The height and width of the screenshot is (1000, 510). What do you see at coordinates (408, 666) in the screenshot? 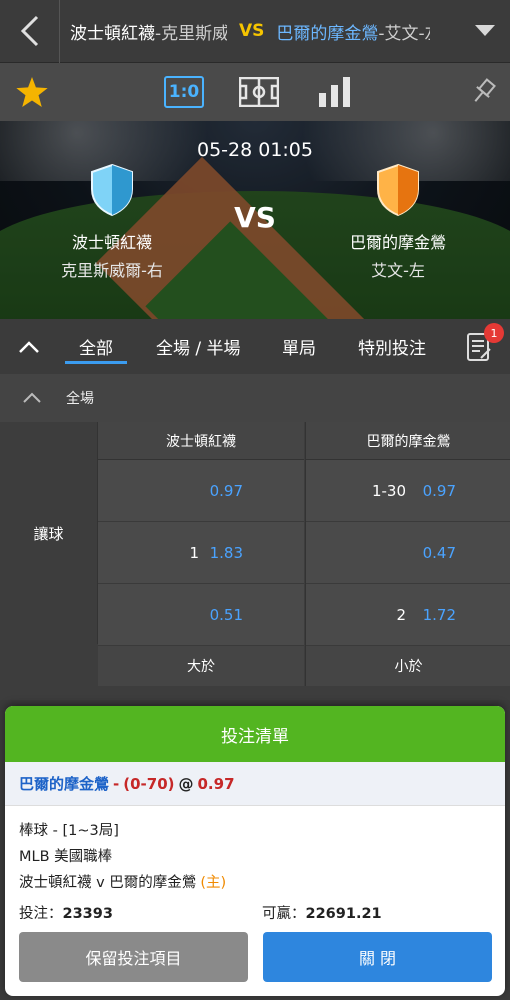
I see `under-header: 小於` at bounding box center [408, 666].